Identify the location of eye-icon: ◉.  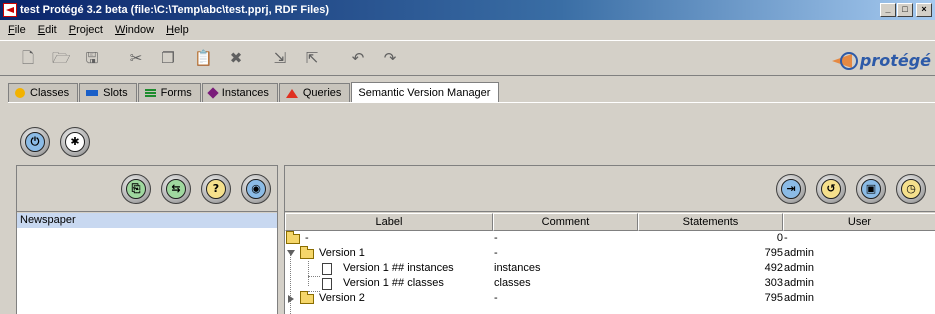
(256, 189).